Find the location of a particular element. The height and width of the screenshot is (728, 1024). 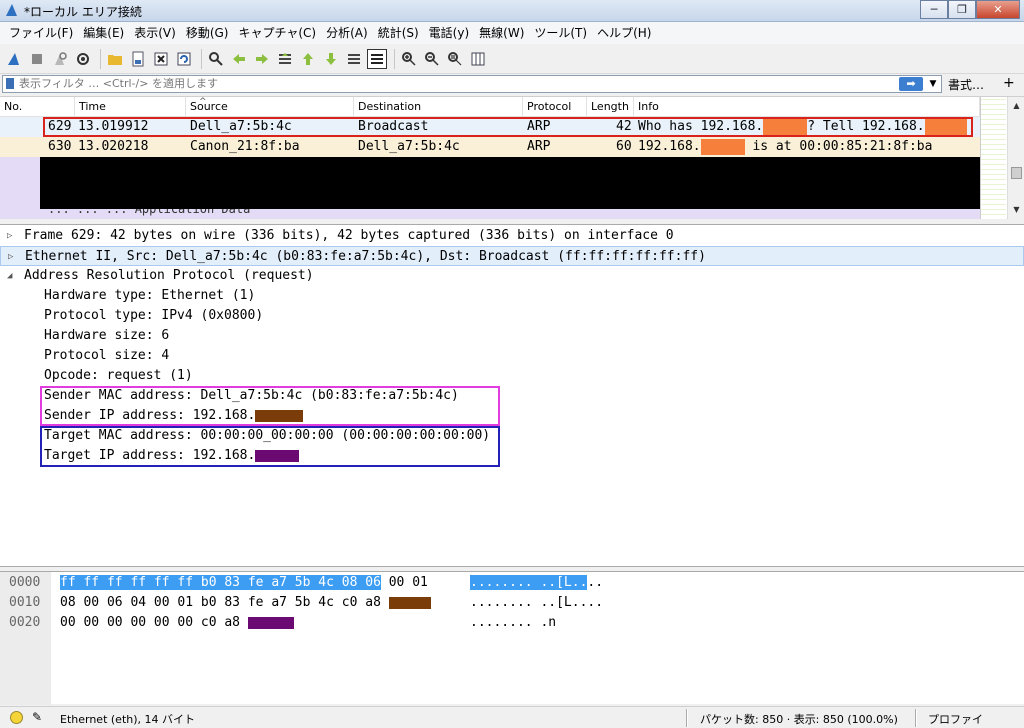

packet-source: Canon_21:8f:ba is located at coordinates (245, 146).